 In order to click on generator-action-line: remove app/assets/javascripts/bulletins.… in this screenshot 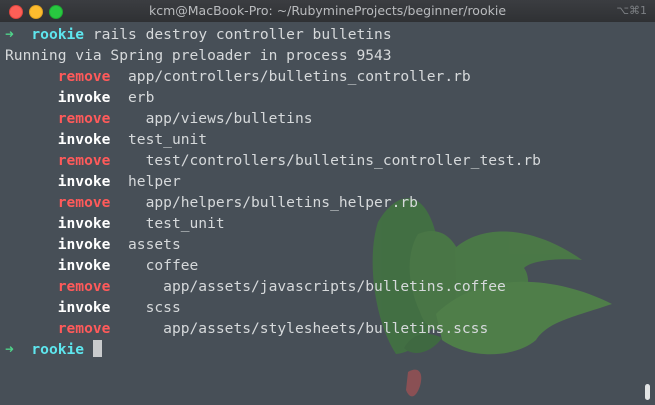, I will do `click(330, 286)`.